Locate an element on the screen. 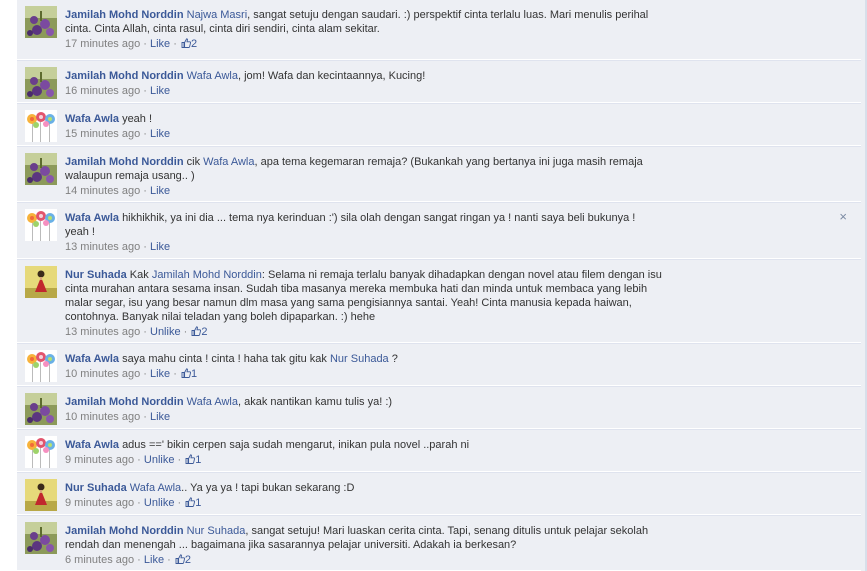  mention-link: Jamilah Mohd Norddin is located at coordinates (207, 275).